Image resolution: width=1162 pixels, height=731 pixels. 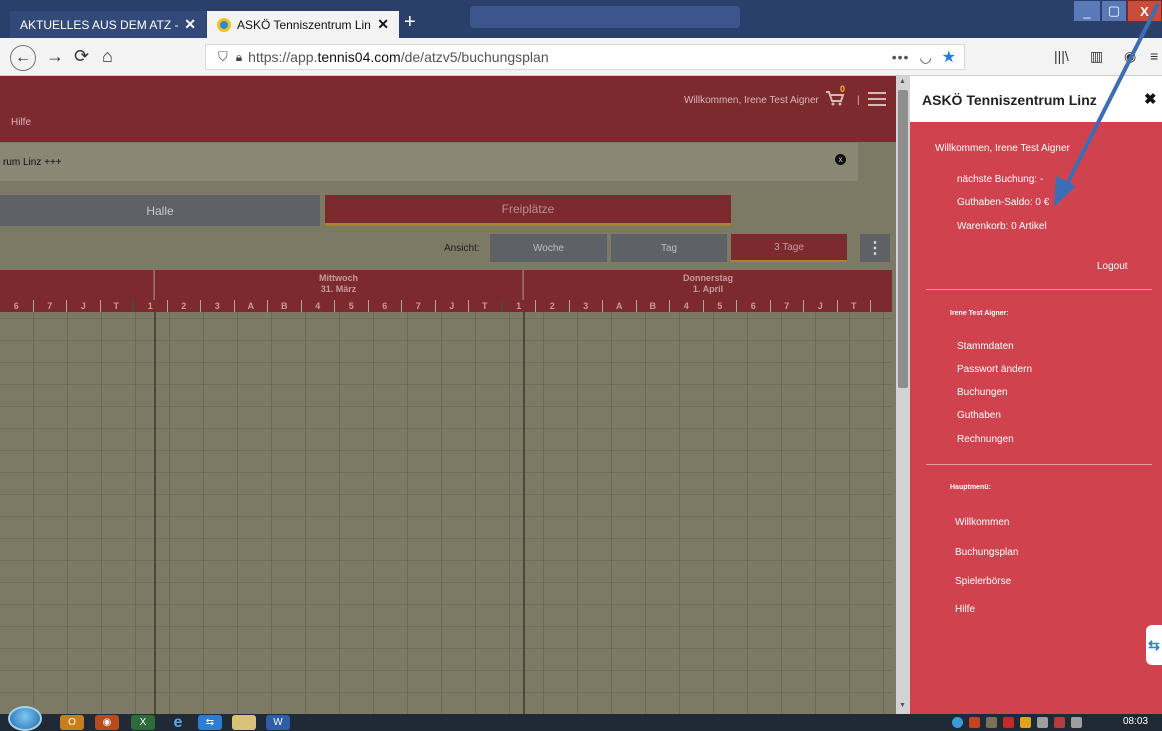 What do you see at coordinates (586, 306) in the screenshot?
I see `court-label: 3` at bounding box center [586, 306].